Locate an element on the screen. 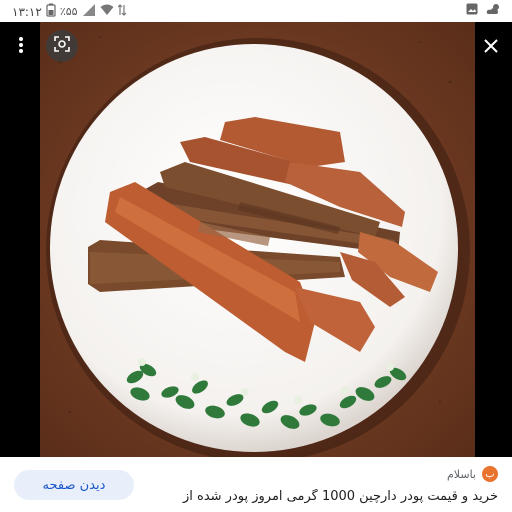 This screenshot has height=512, width=512. close-icon is located at coordinates (491, 47).